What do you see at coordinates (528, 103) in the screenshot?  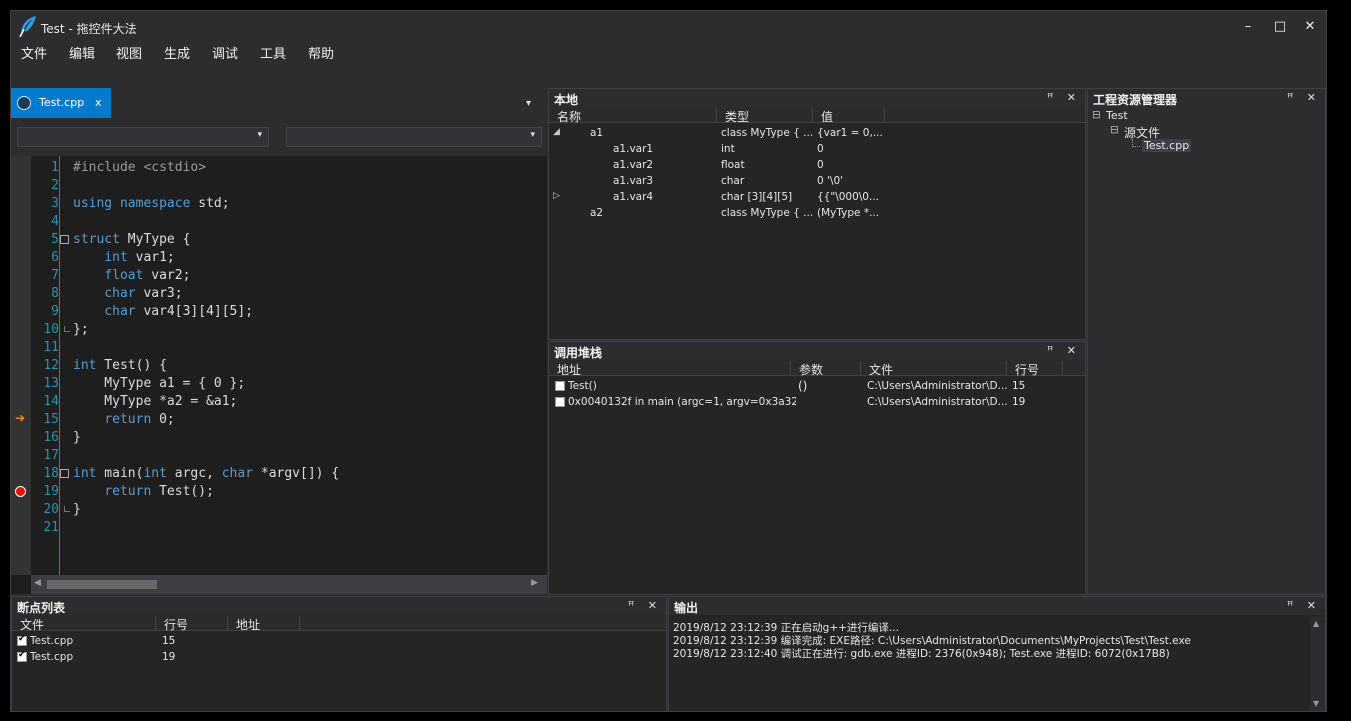 I see `tab-list-dropdown-icon: ▾` at bounding box center [528, 103].